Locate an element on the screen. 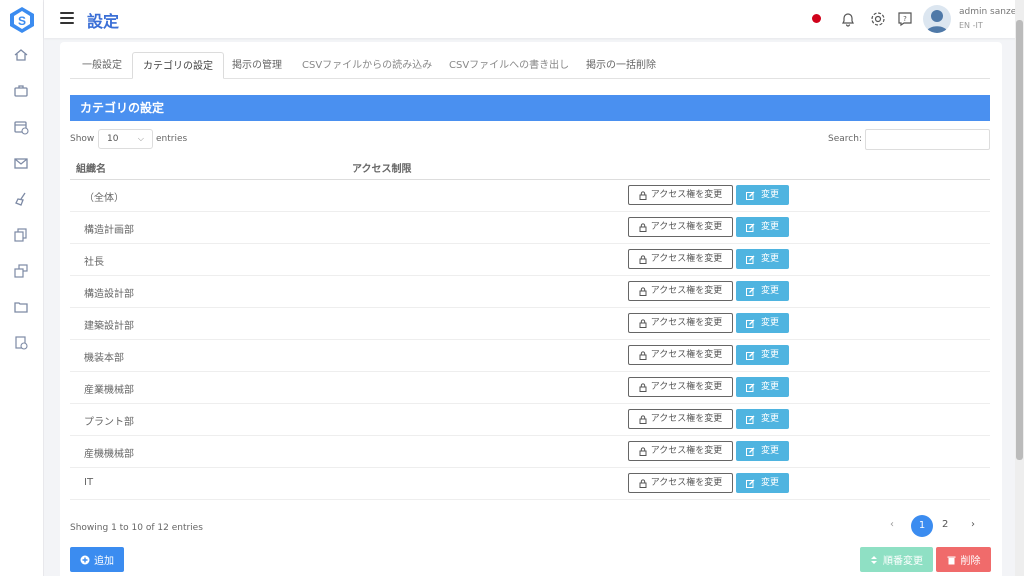  scrollbar-thumb is located at coordinates (1019, 240).